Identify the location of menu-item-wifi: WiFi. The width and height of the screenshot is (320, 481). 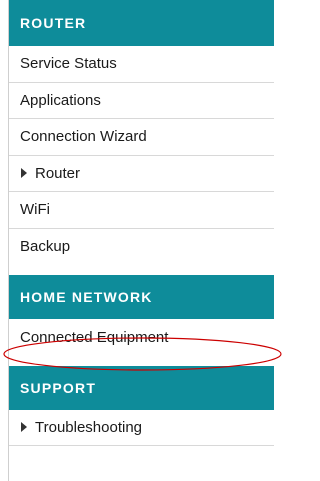
(141, 210).